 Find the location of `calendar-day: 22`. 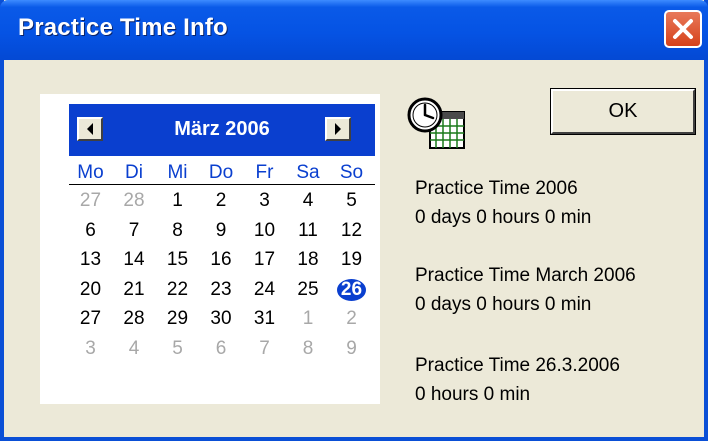

calendar-day: 22 is located at coordinates (177, 290).